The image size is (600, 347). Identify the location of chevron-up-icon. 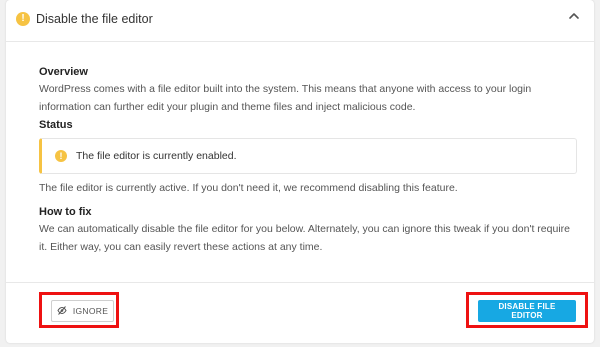
(574, 18).